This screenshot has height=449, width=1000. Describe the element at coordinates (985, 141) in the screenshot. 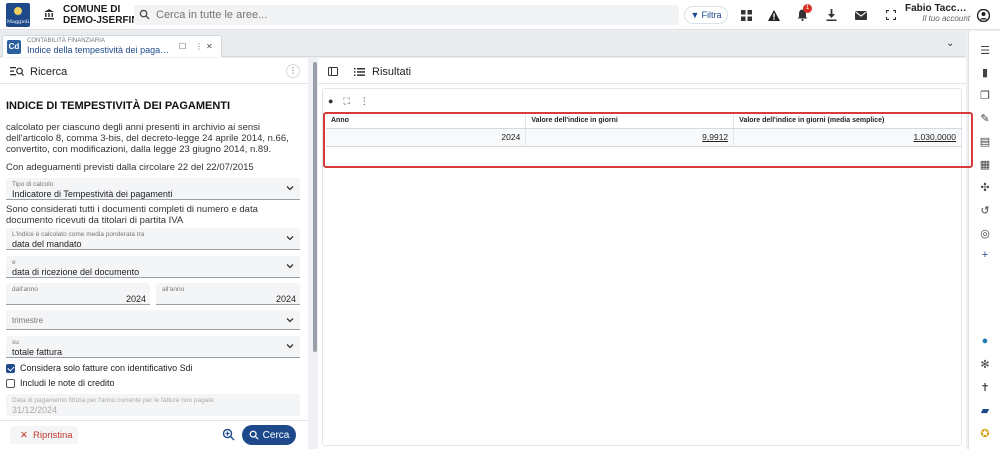

I see `document-add-icon: ▤` at that location.